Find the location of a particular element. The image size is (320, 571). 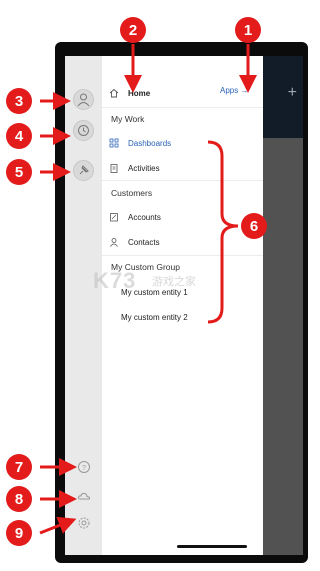

watermark-logo: K73 is located at coordinates (115, 280).